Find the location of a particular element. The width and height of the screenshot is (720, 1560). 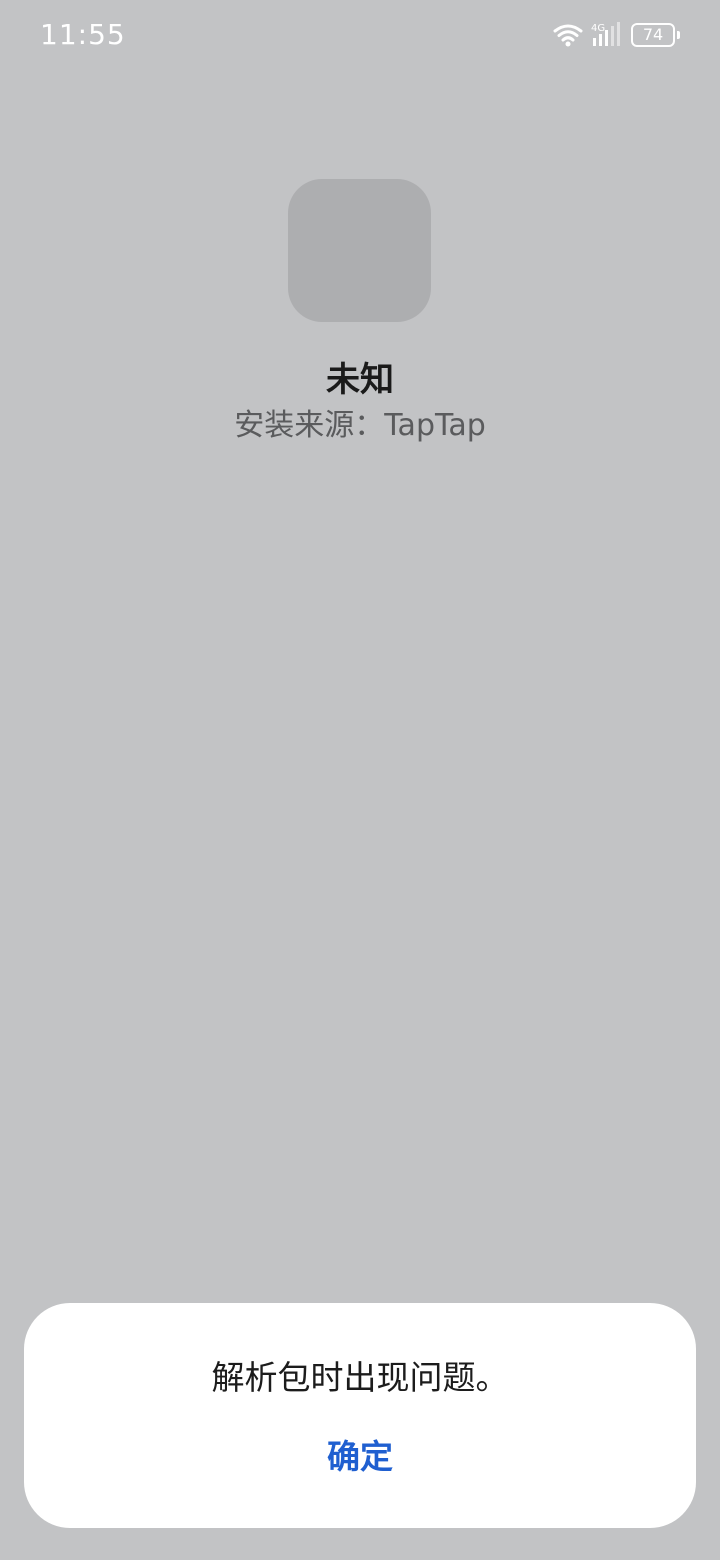

cellular-signal-icon: 4G is located at coordinates (607, 35).